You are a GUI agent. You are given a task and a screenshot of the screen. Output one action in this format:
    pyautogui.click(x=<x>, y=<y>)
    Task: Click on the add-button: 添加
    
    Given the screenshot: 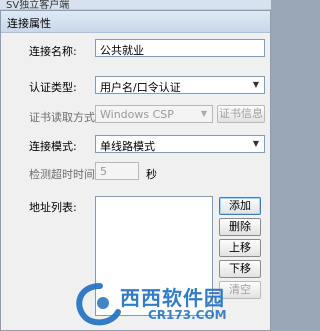 What is the action you would take?
    pyautogui.click(x=240, y=206)
    